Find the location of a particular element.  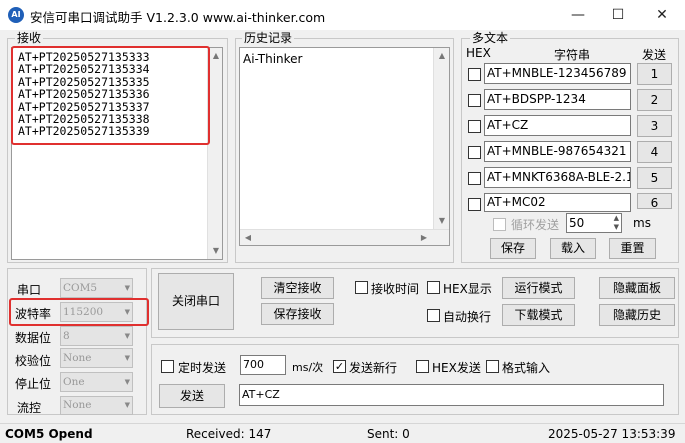

multitext-string-input: AT+MC02 is located at coordinates (557, 202).